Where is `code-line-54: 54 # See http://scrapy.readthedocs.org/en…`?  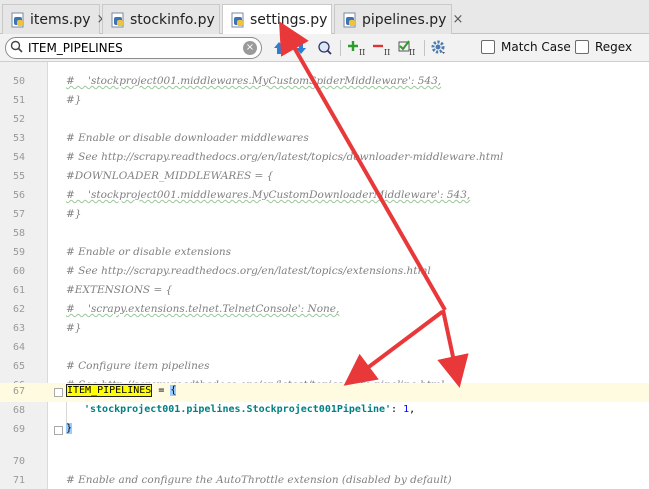 code-line-54: 54 # See http://scrapy.readthedocs.org/en… is located at coordinates (324, 158).